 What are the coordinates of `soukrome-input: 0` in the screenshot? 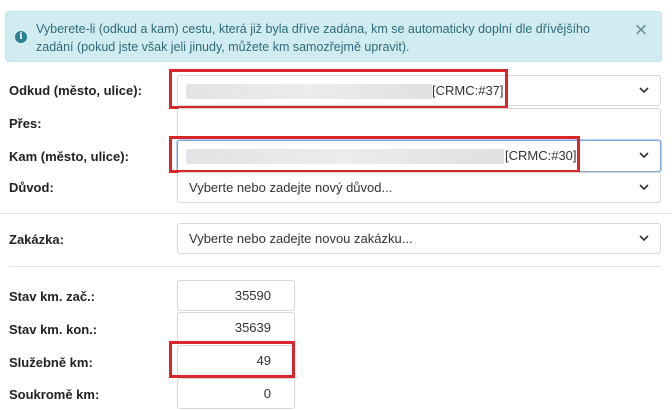 It's located at (236, 393).